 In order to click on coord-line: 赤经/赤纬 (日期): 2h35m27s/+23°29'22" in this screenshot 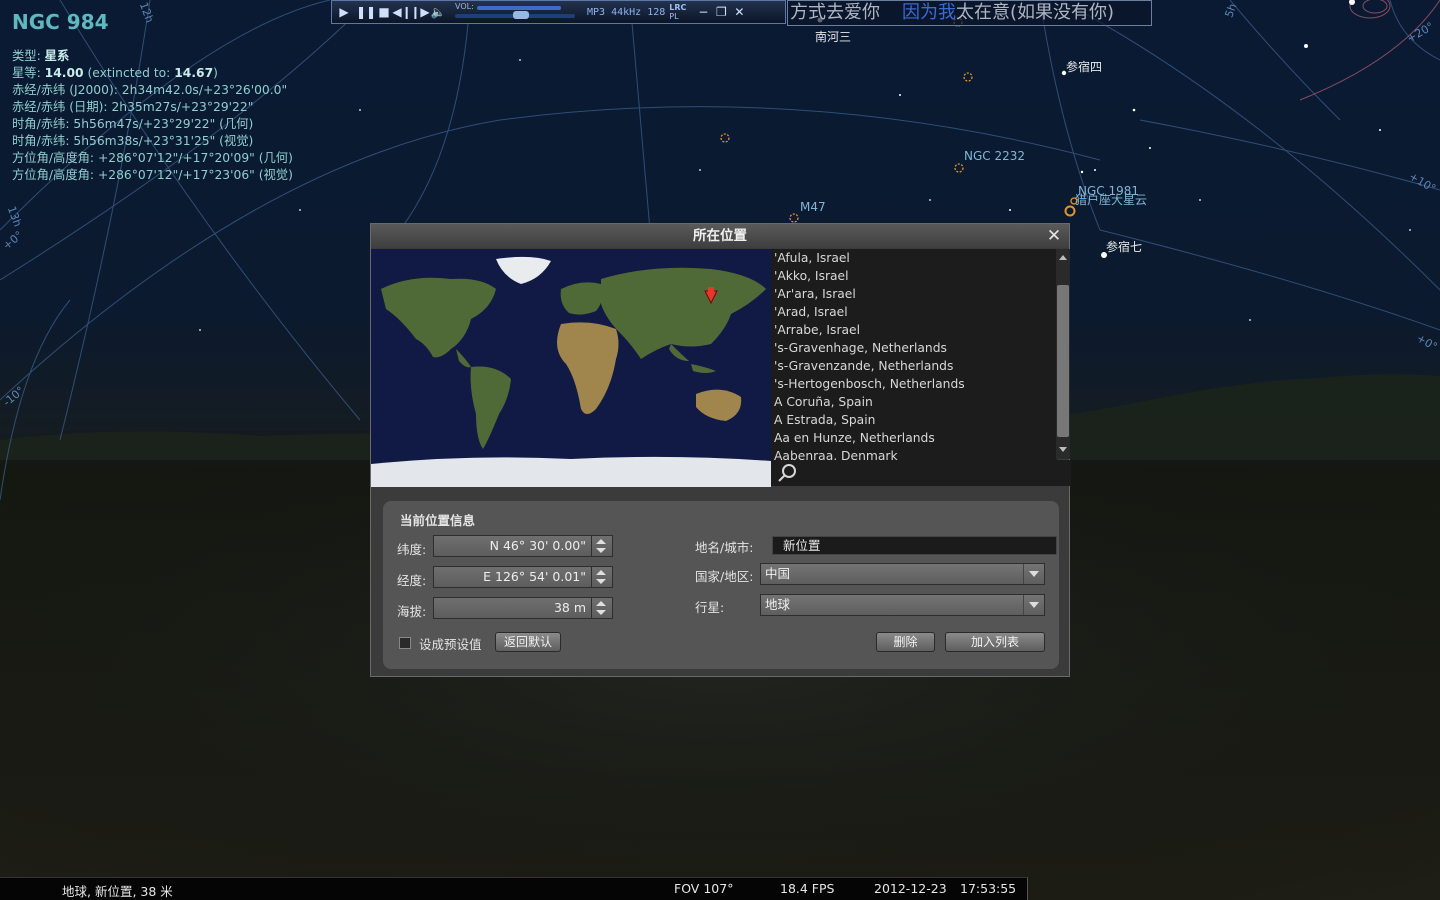, I will do `click(133, 107)`.